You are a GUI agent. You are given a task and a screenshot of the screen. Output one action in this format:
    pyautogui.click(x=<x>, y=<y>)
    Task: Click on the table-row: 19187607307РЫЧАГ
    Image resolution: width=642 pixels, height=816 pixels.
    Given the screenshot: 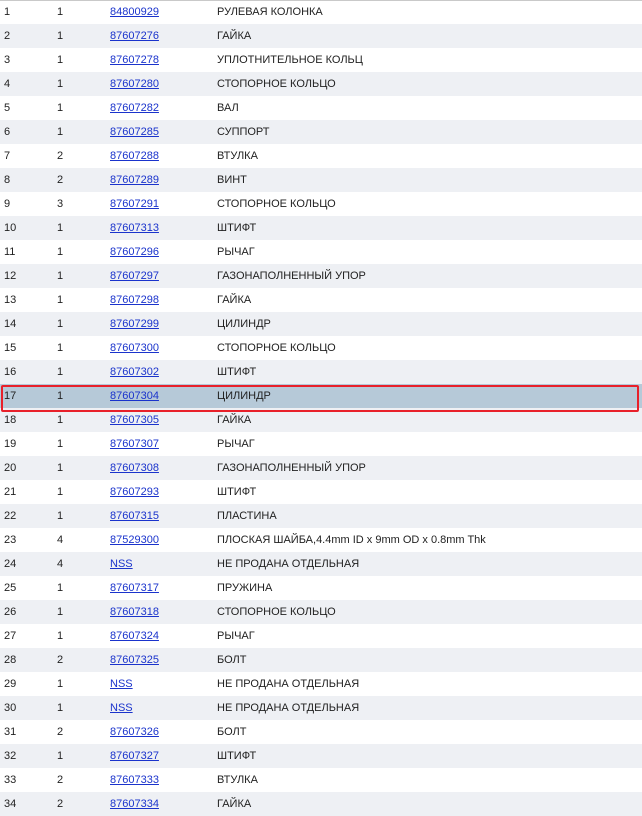 What is the action you would take?
    pyautogui.click(x=321, y=444)
    